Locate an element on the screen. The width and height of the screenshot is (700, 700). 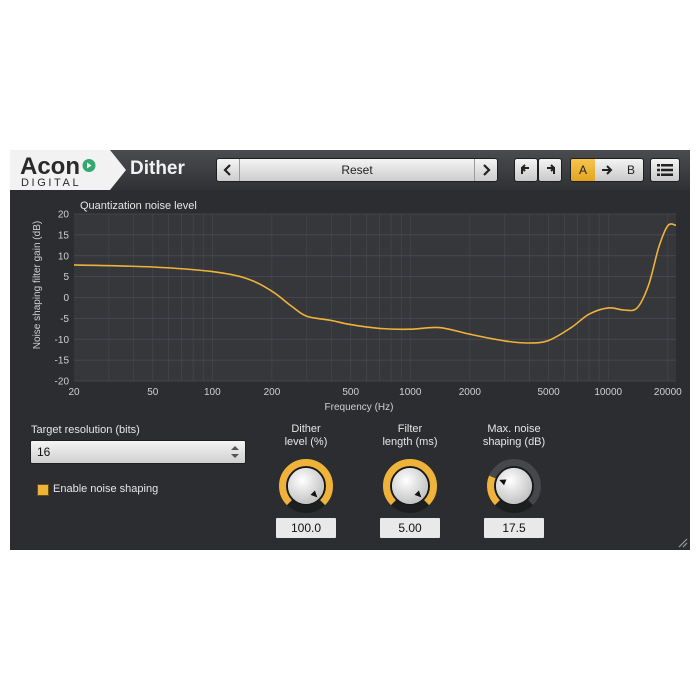
menu-icon is located at coordinates (665, 170).